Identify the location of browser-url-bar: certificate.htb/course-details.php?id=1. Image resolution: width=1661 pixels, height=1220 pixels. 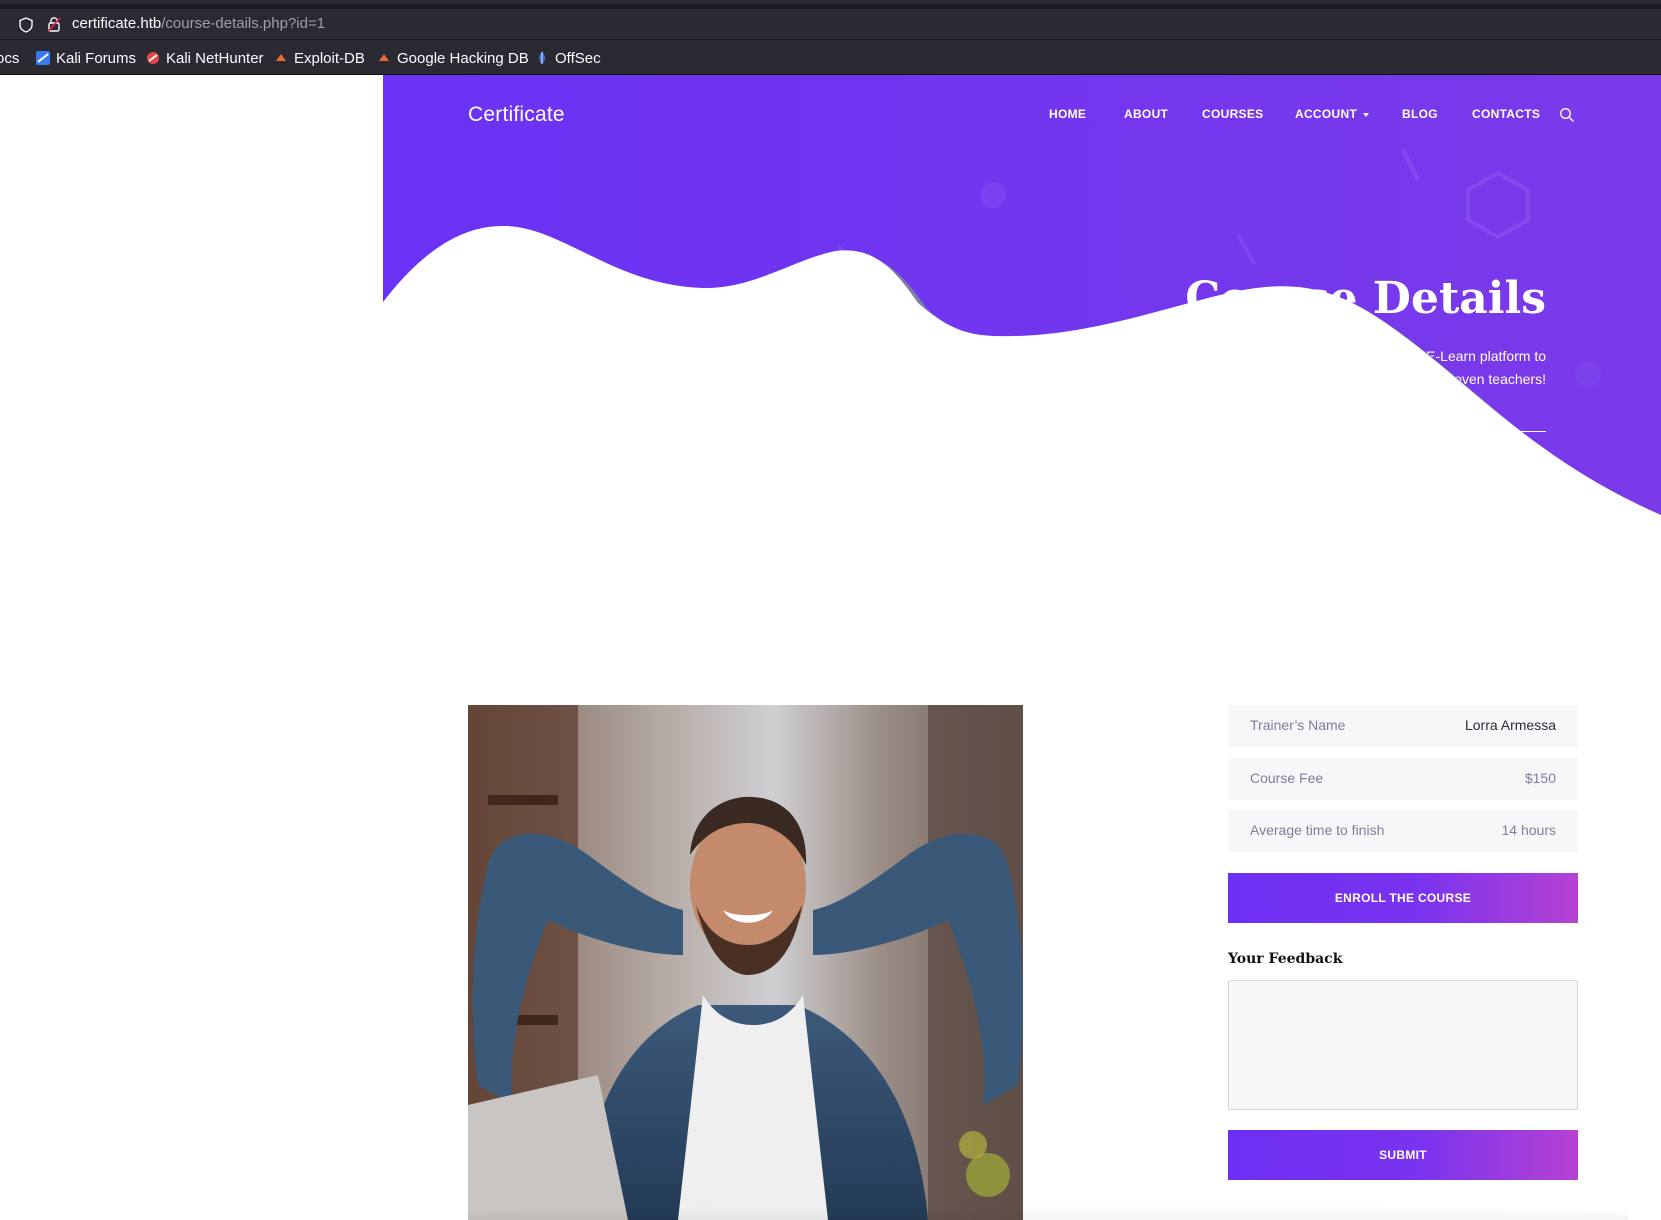
(830, 20).